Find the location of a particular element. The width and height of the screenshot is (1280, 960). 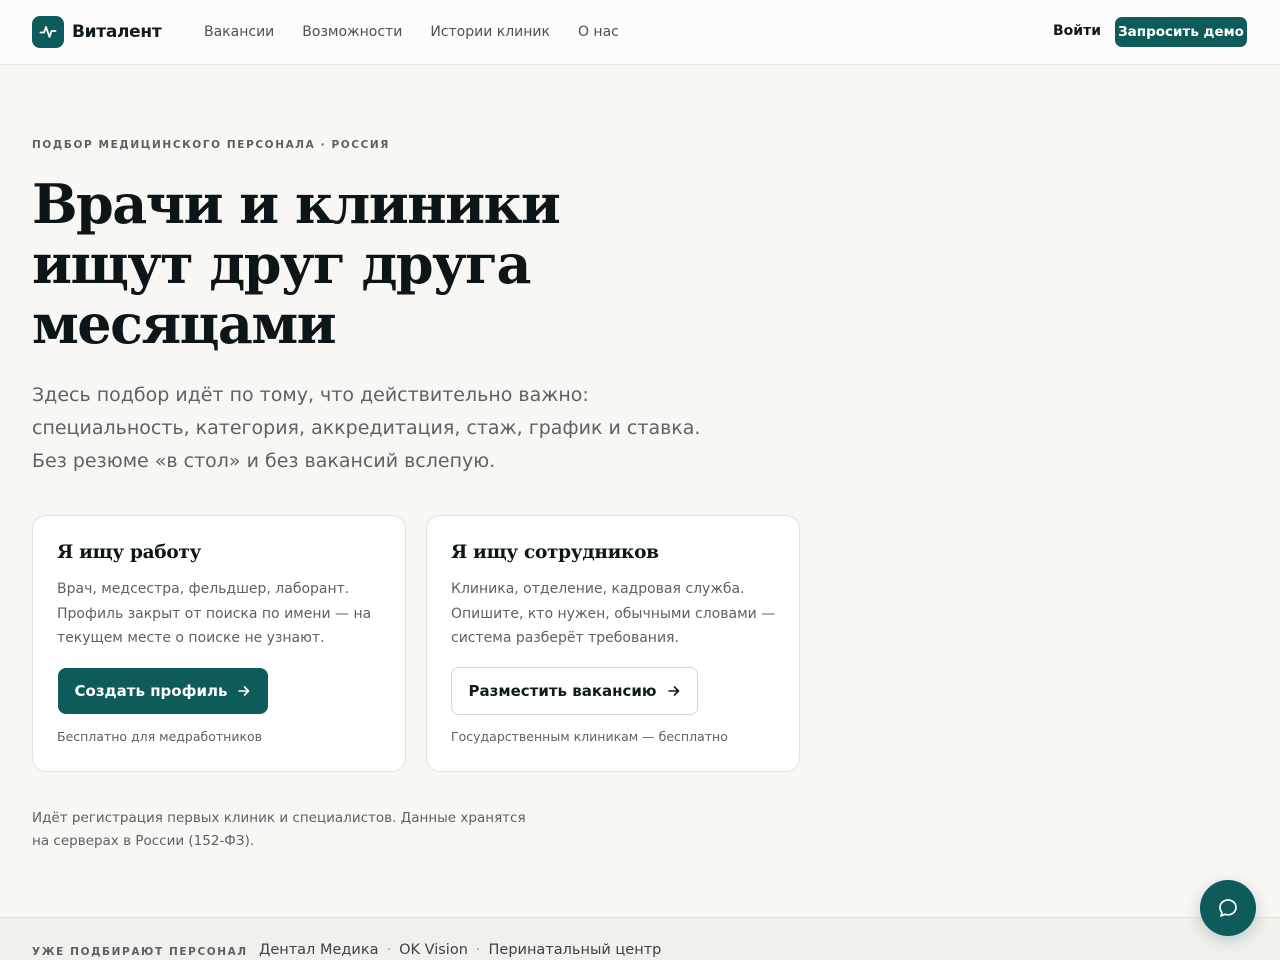

post-vacancy-button: Разместить вакансию is located at coordinates (574, 691).